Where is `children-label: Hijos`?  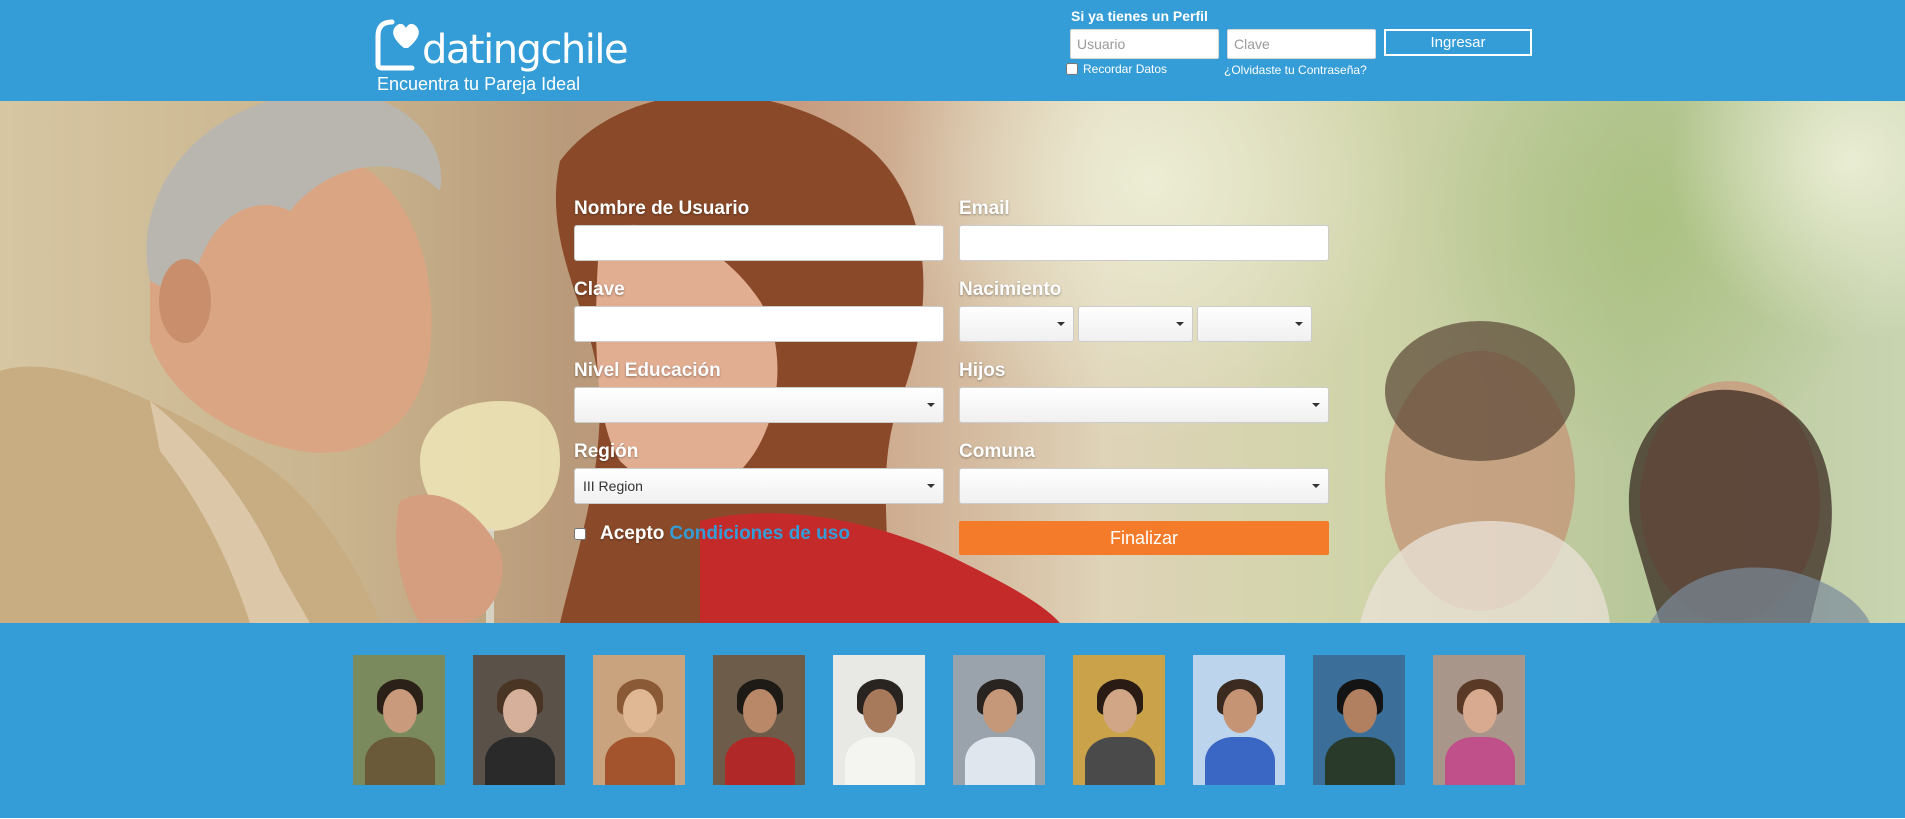
children-label: Hijos is located at coordinates (982, 370).